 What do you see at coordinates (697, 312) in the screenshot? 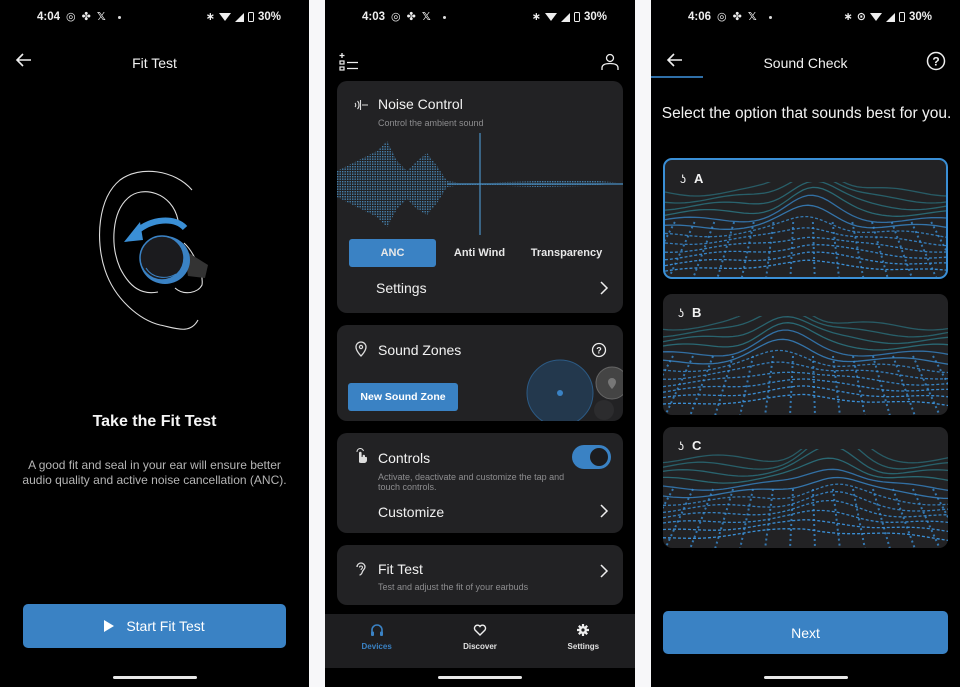
I see `option-b-label: B` at bounding box center [697, 312].